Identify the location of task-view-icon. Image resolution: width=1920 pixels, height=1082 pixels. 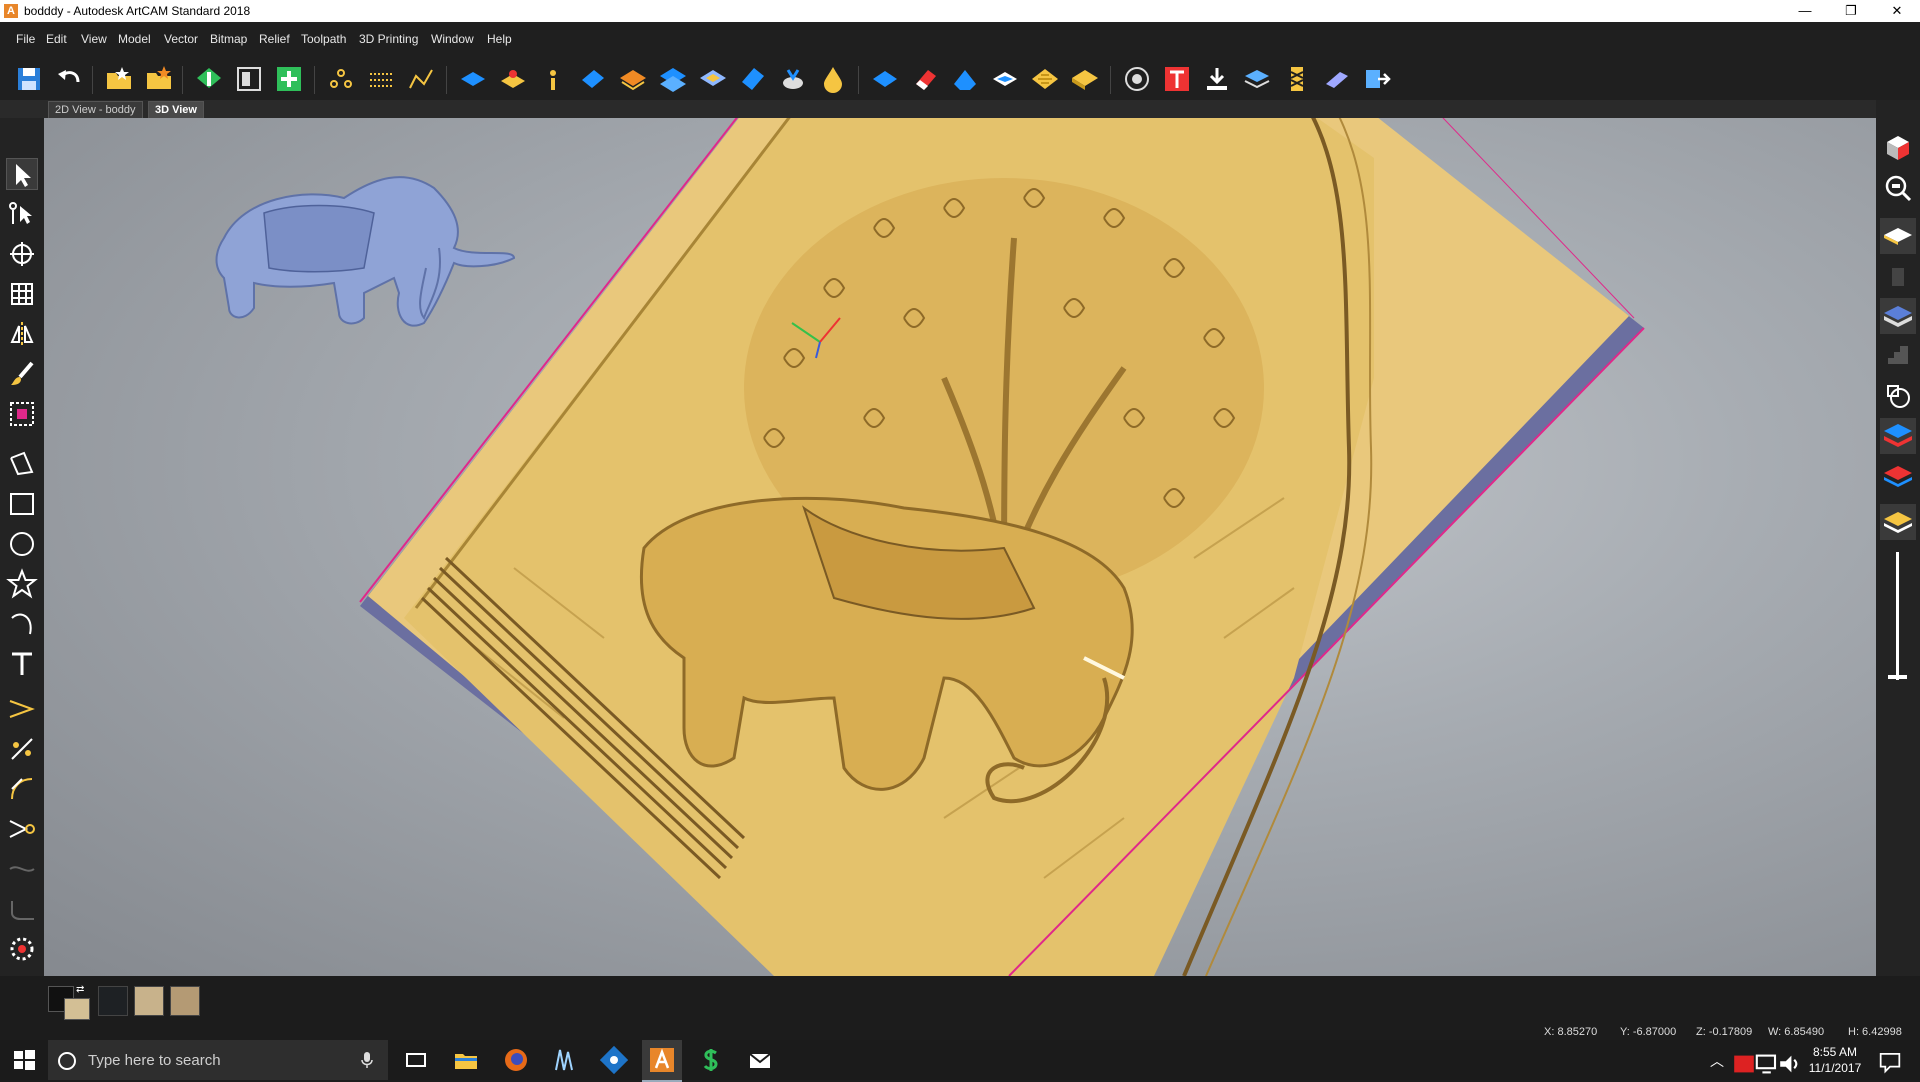
(416, 1060).